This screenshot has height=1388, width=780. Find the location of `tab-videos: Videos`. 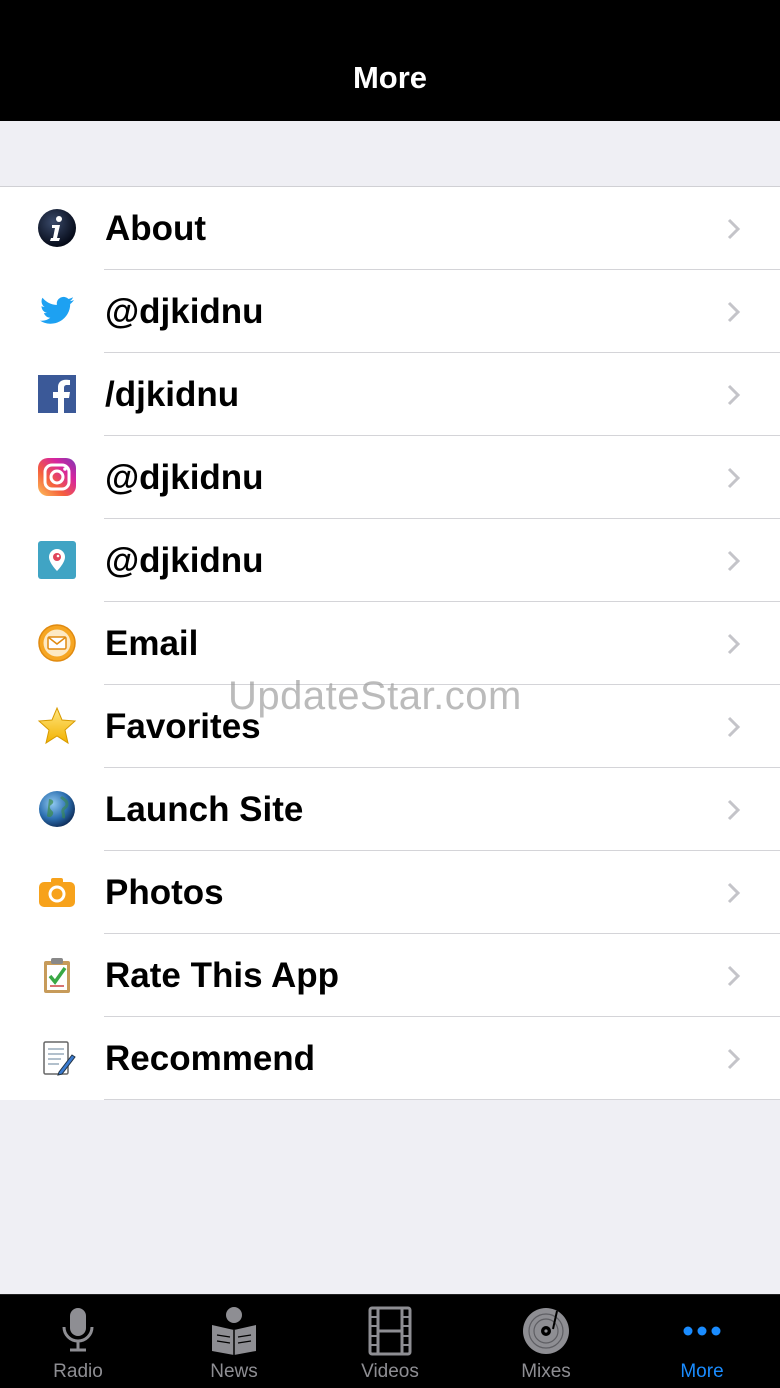

tab-videos: Videos is located at coordinates (390, 1341).